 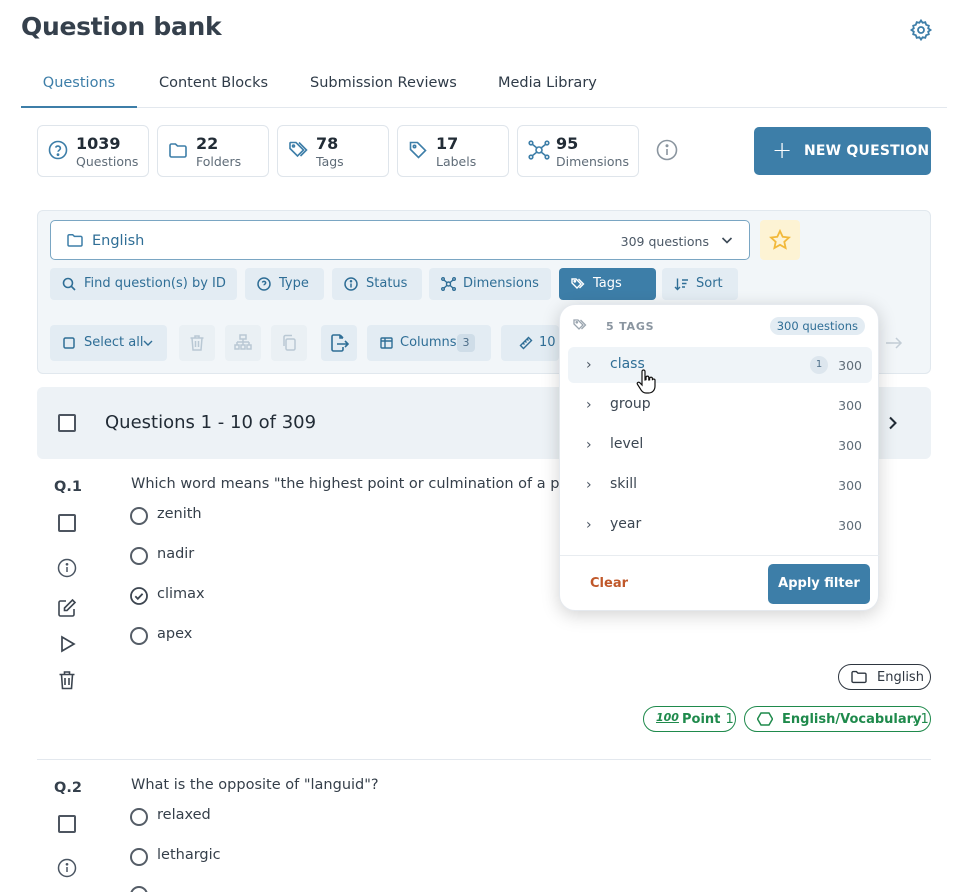 What do you see at coordinates (67, 608) in the screenshot?
I see `edit-icon` at bounding box center [67, 608].